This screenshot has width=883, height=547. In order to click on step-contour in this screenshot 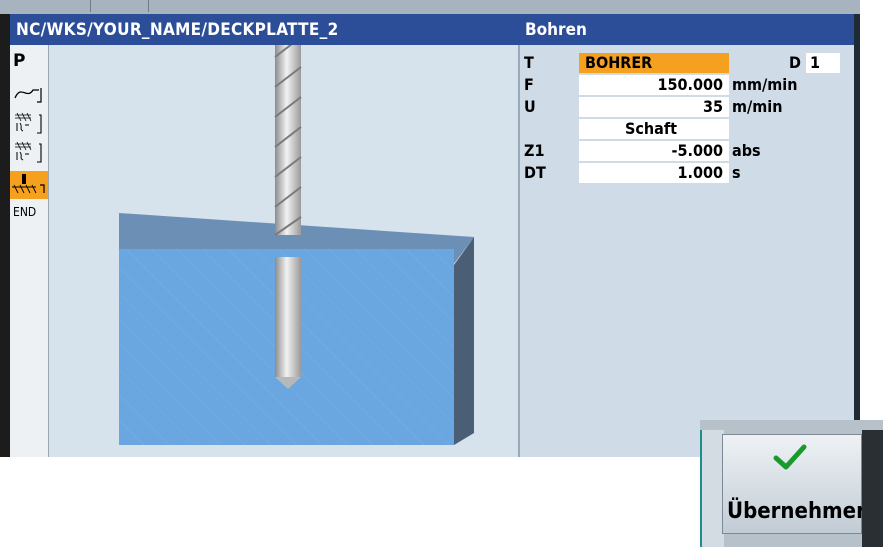, I will do `click(29, 94)`.